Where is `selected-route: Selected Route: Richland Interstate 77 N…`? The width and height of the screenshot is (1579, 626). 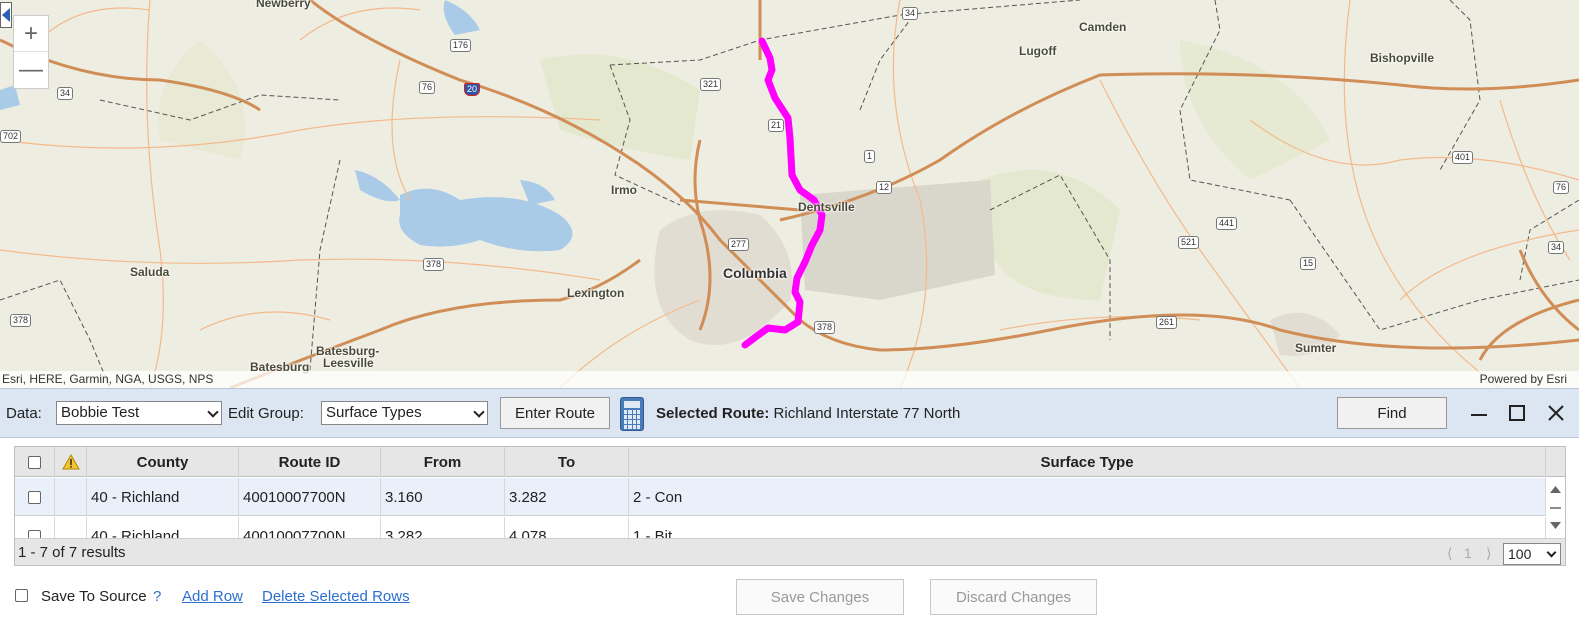 selected-route: Selected Route: Richland Interstate 77 N… is located at coordinates (808, 413).